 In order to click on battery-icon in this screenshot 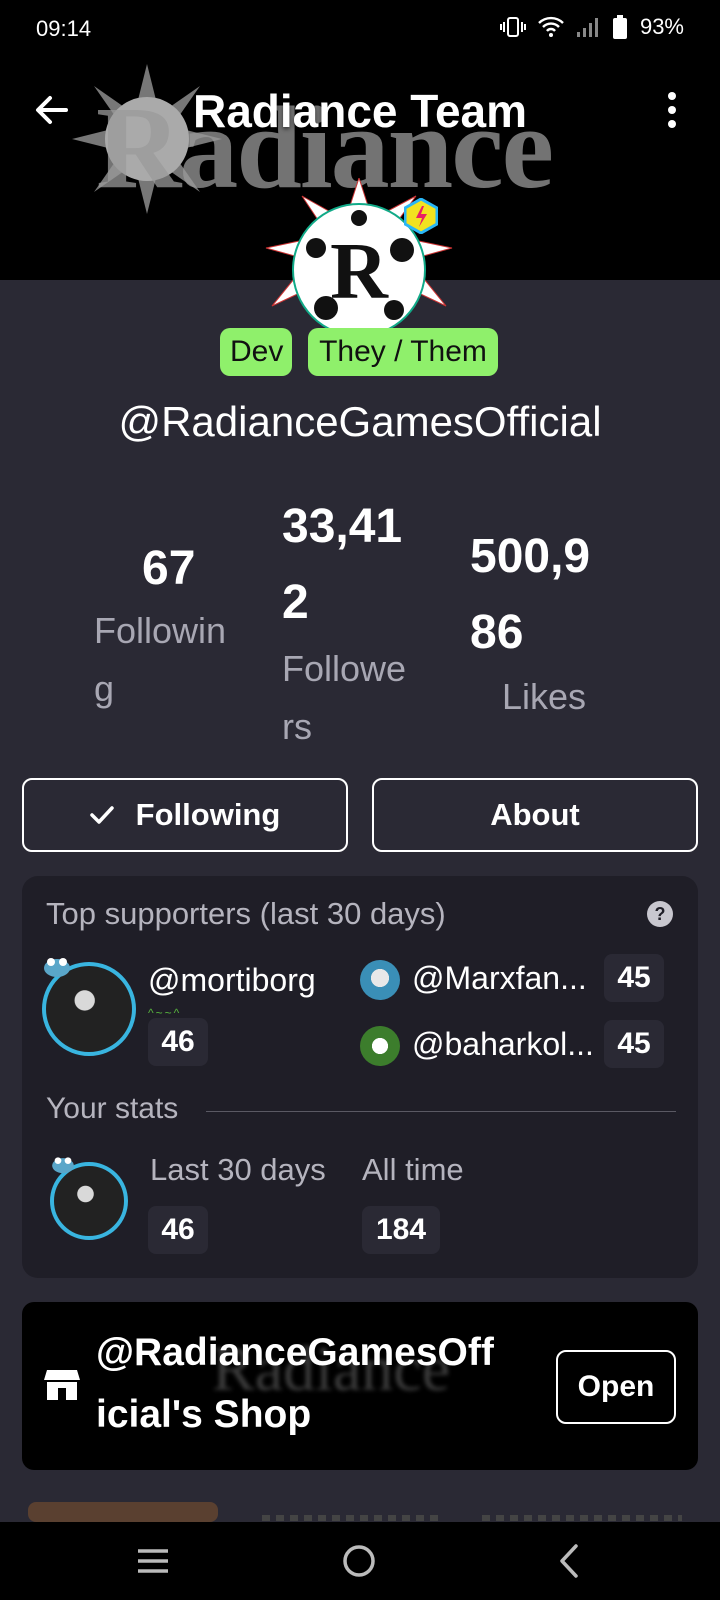, I will do `click(619, 27)`.